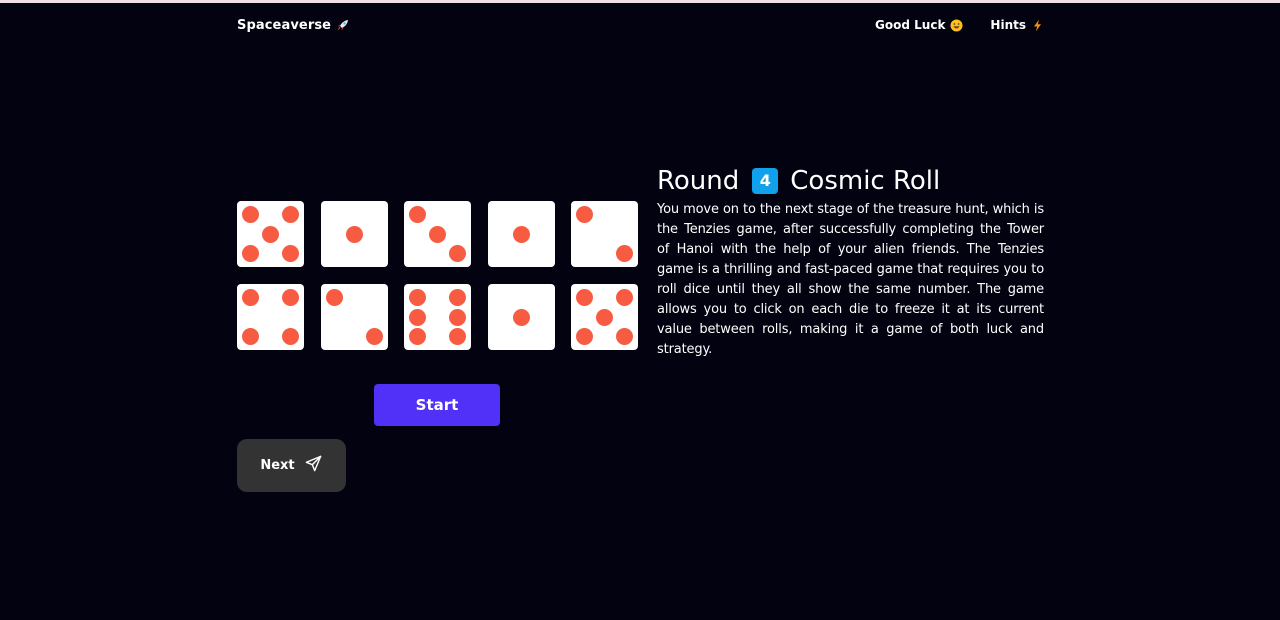  I want to click on next-button: Next, so click(291, 465).